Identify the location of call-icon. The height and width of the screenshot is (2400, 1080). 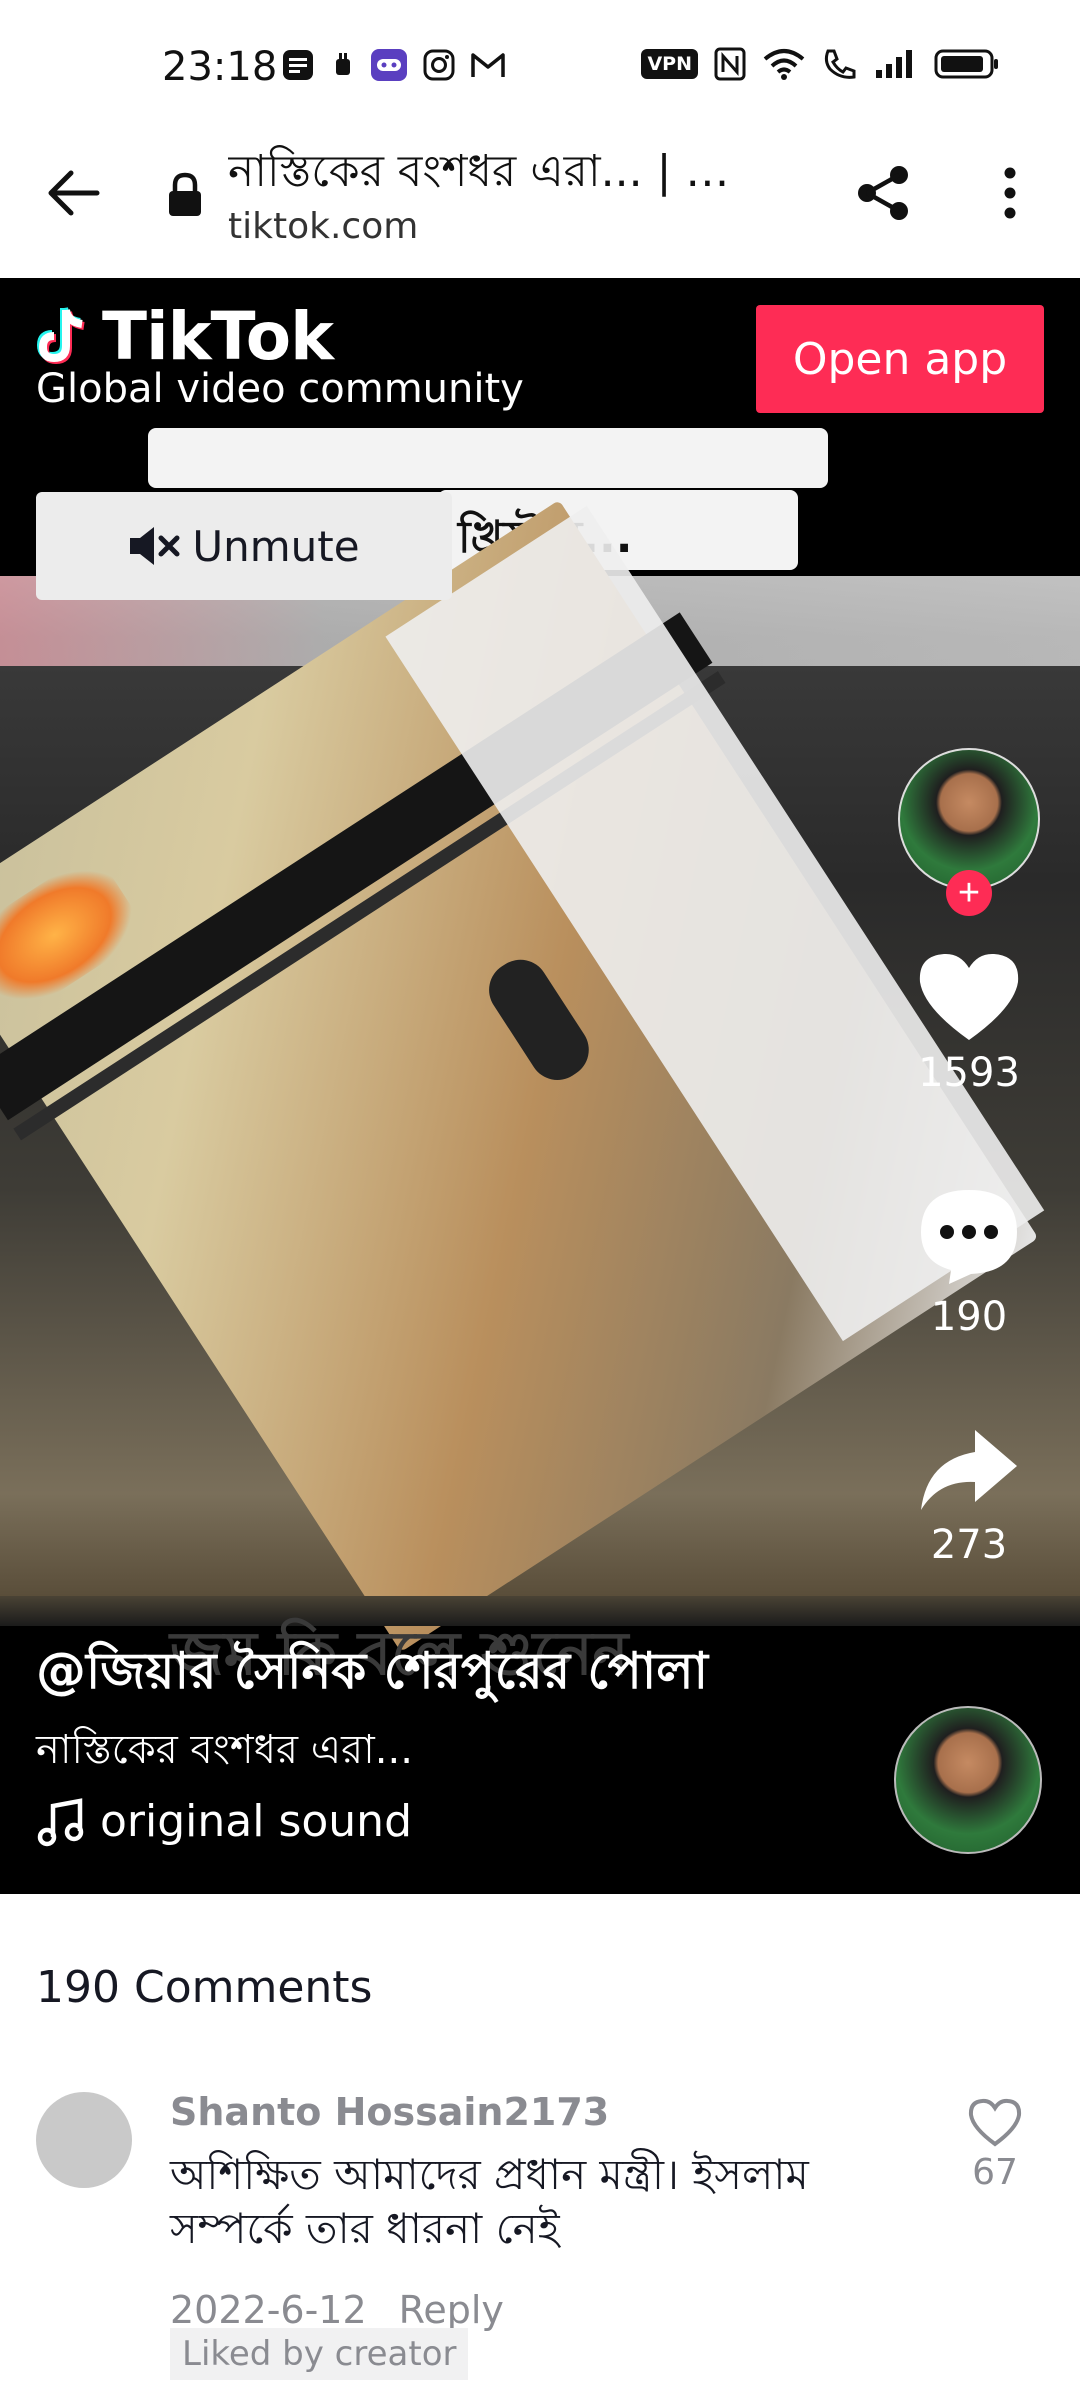
(840, 64).